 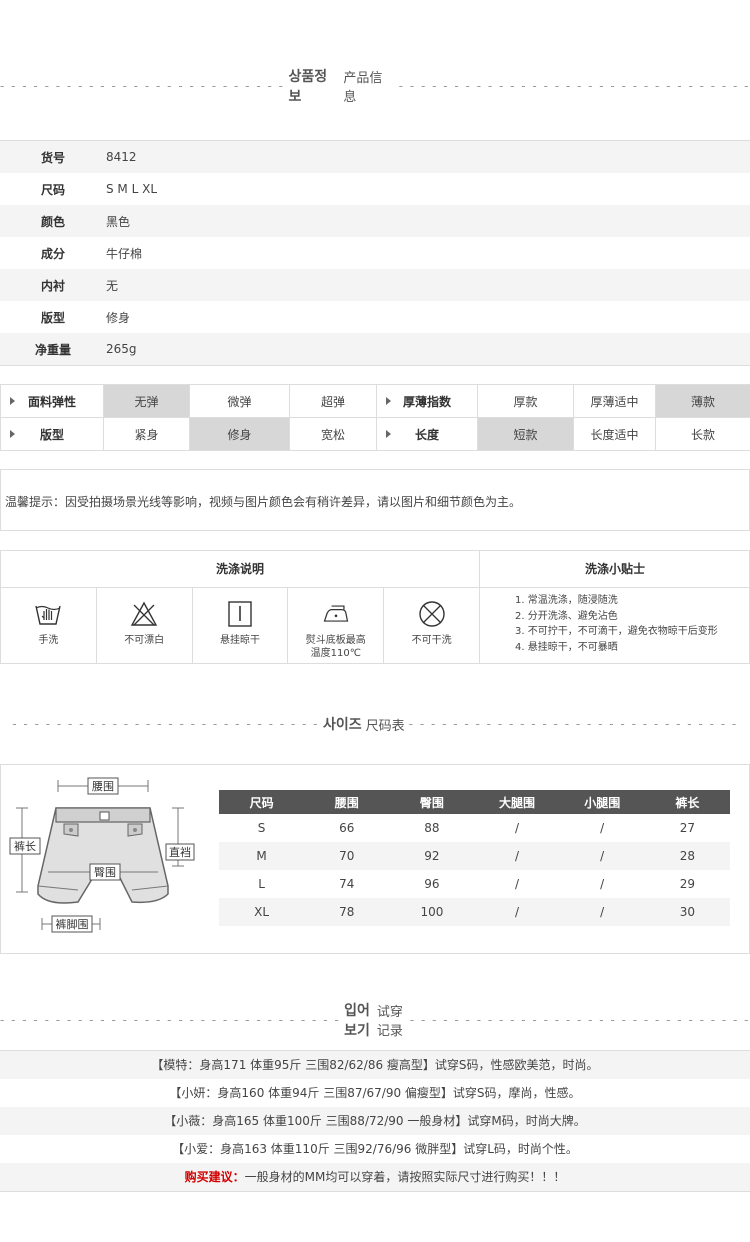 What do you see at coordinates (146, 401) in the screenshot?
I see `attr-option: 无弹` at bounding box center [146, 401].